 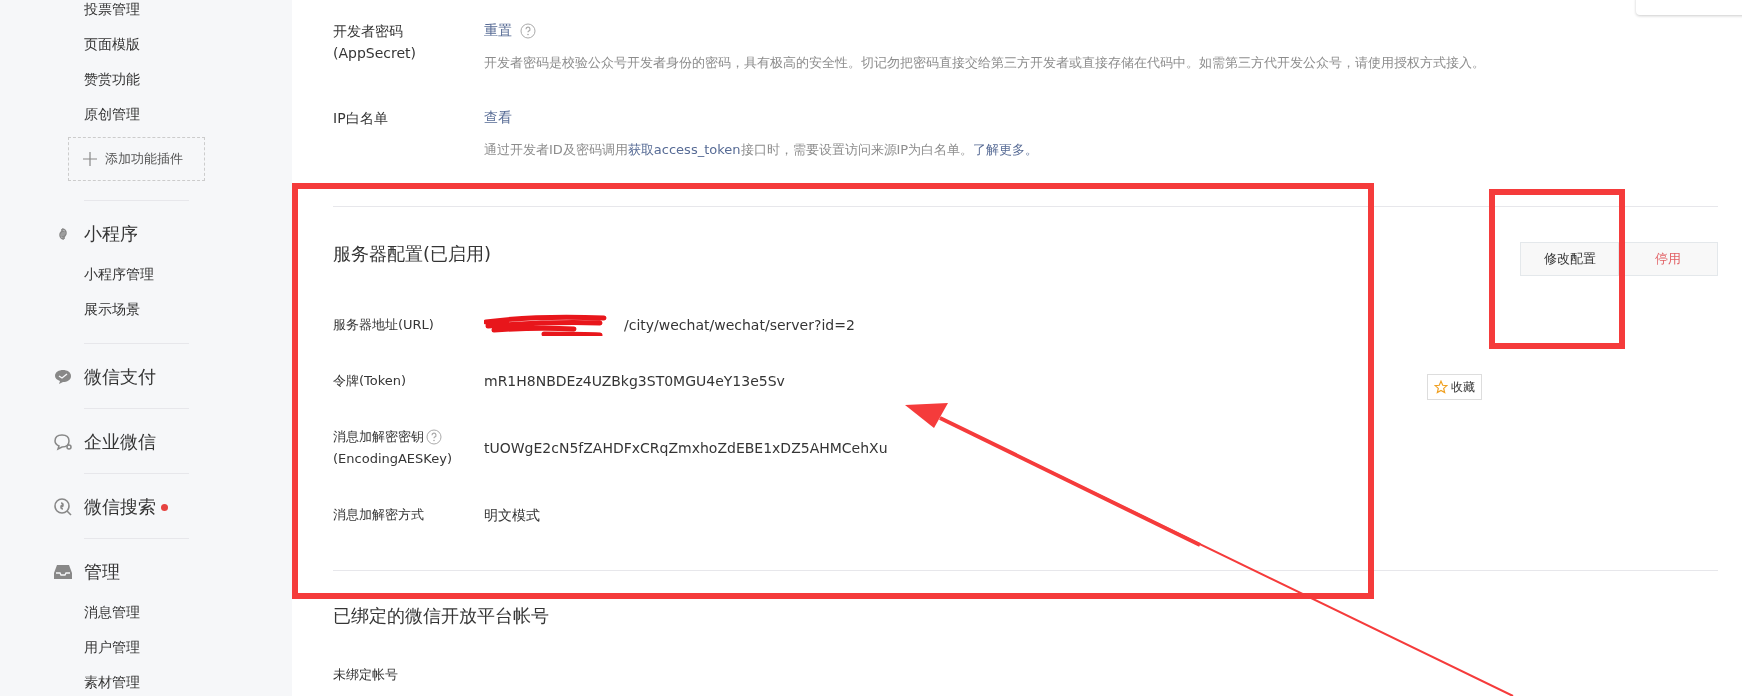 What do you see at coordinates (375, 42) in the screenshot?
I see `setting-label: 开发者密码 (AppSecret)` at bounding box center [375, 42].